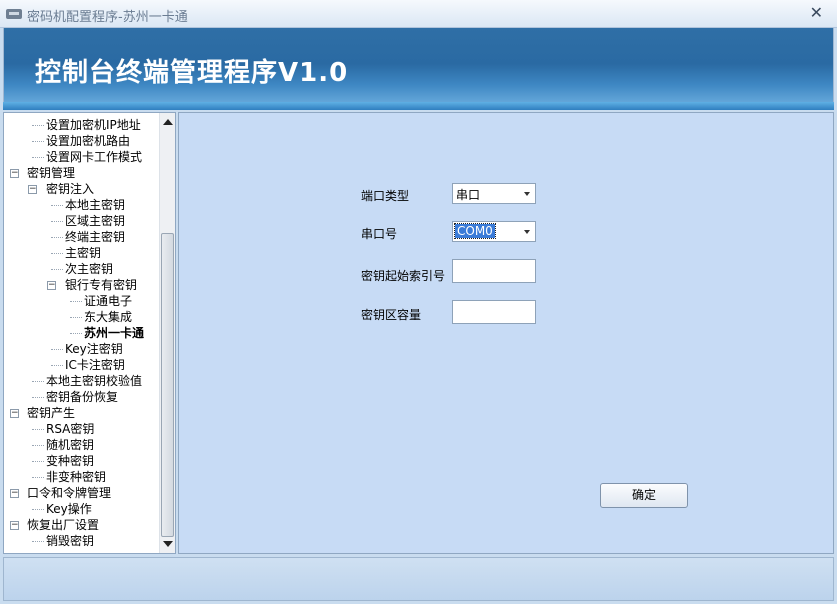 The image size is (837, 604). Describe the element at coordinates (89, 269) in the screenshot. I see `tree-item-label: 次主密钥` at that location.